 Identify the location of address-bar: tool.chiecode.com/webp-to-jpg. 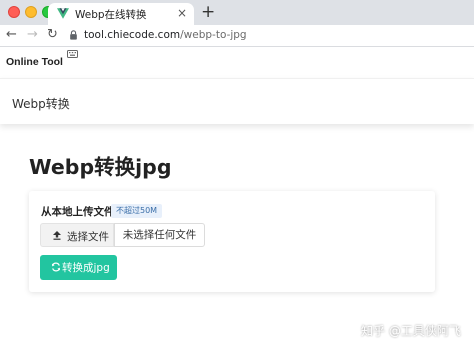
(165, 35).